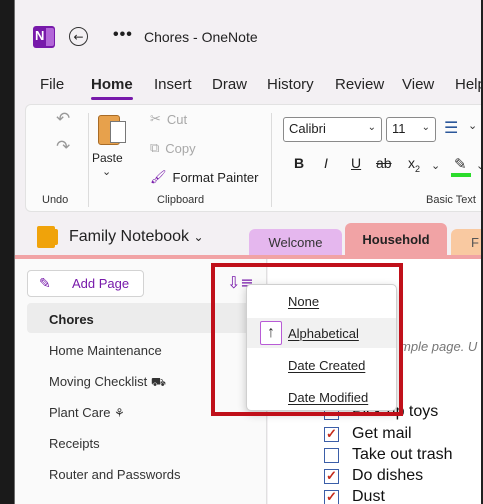  I want to click on tab-review: Review, so click(359, 84).